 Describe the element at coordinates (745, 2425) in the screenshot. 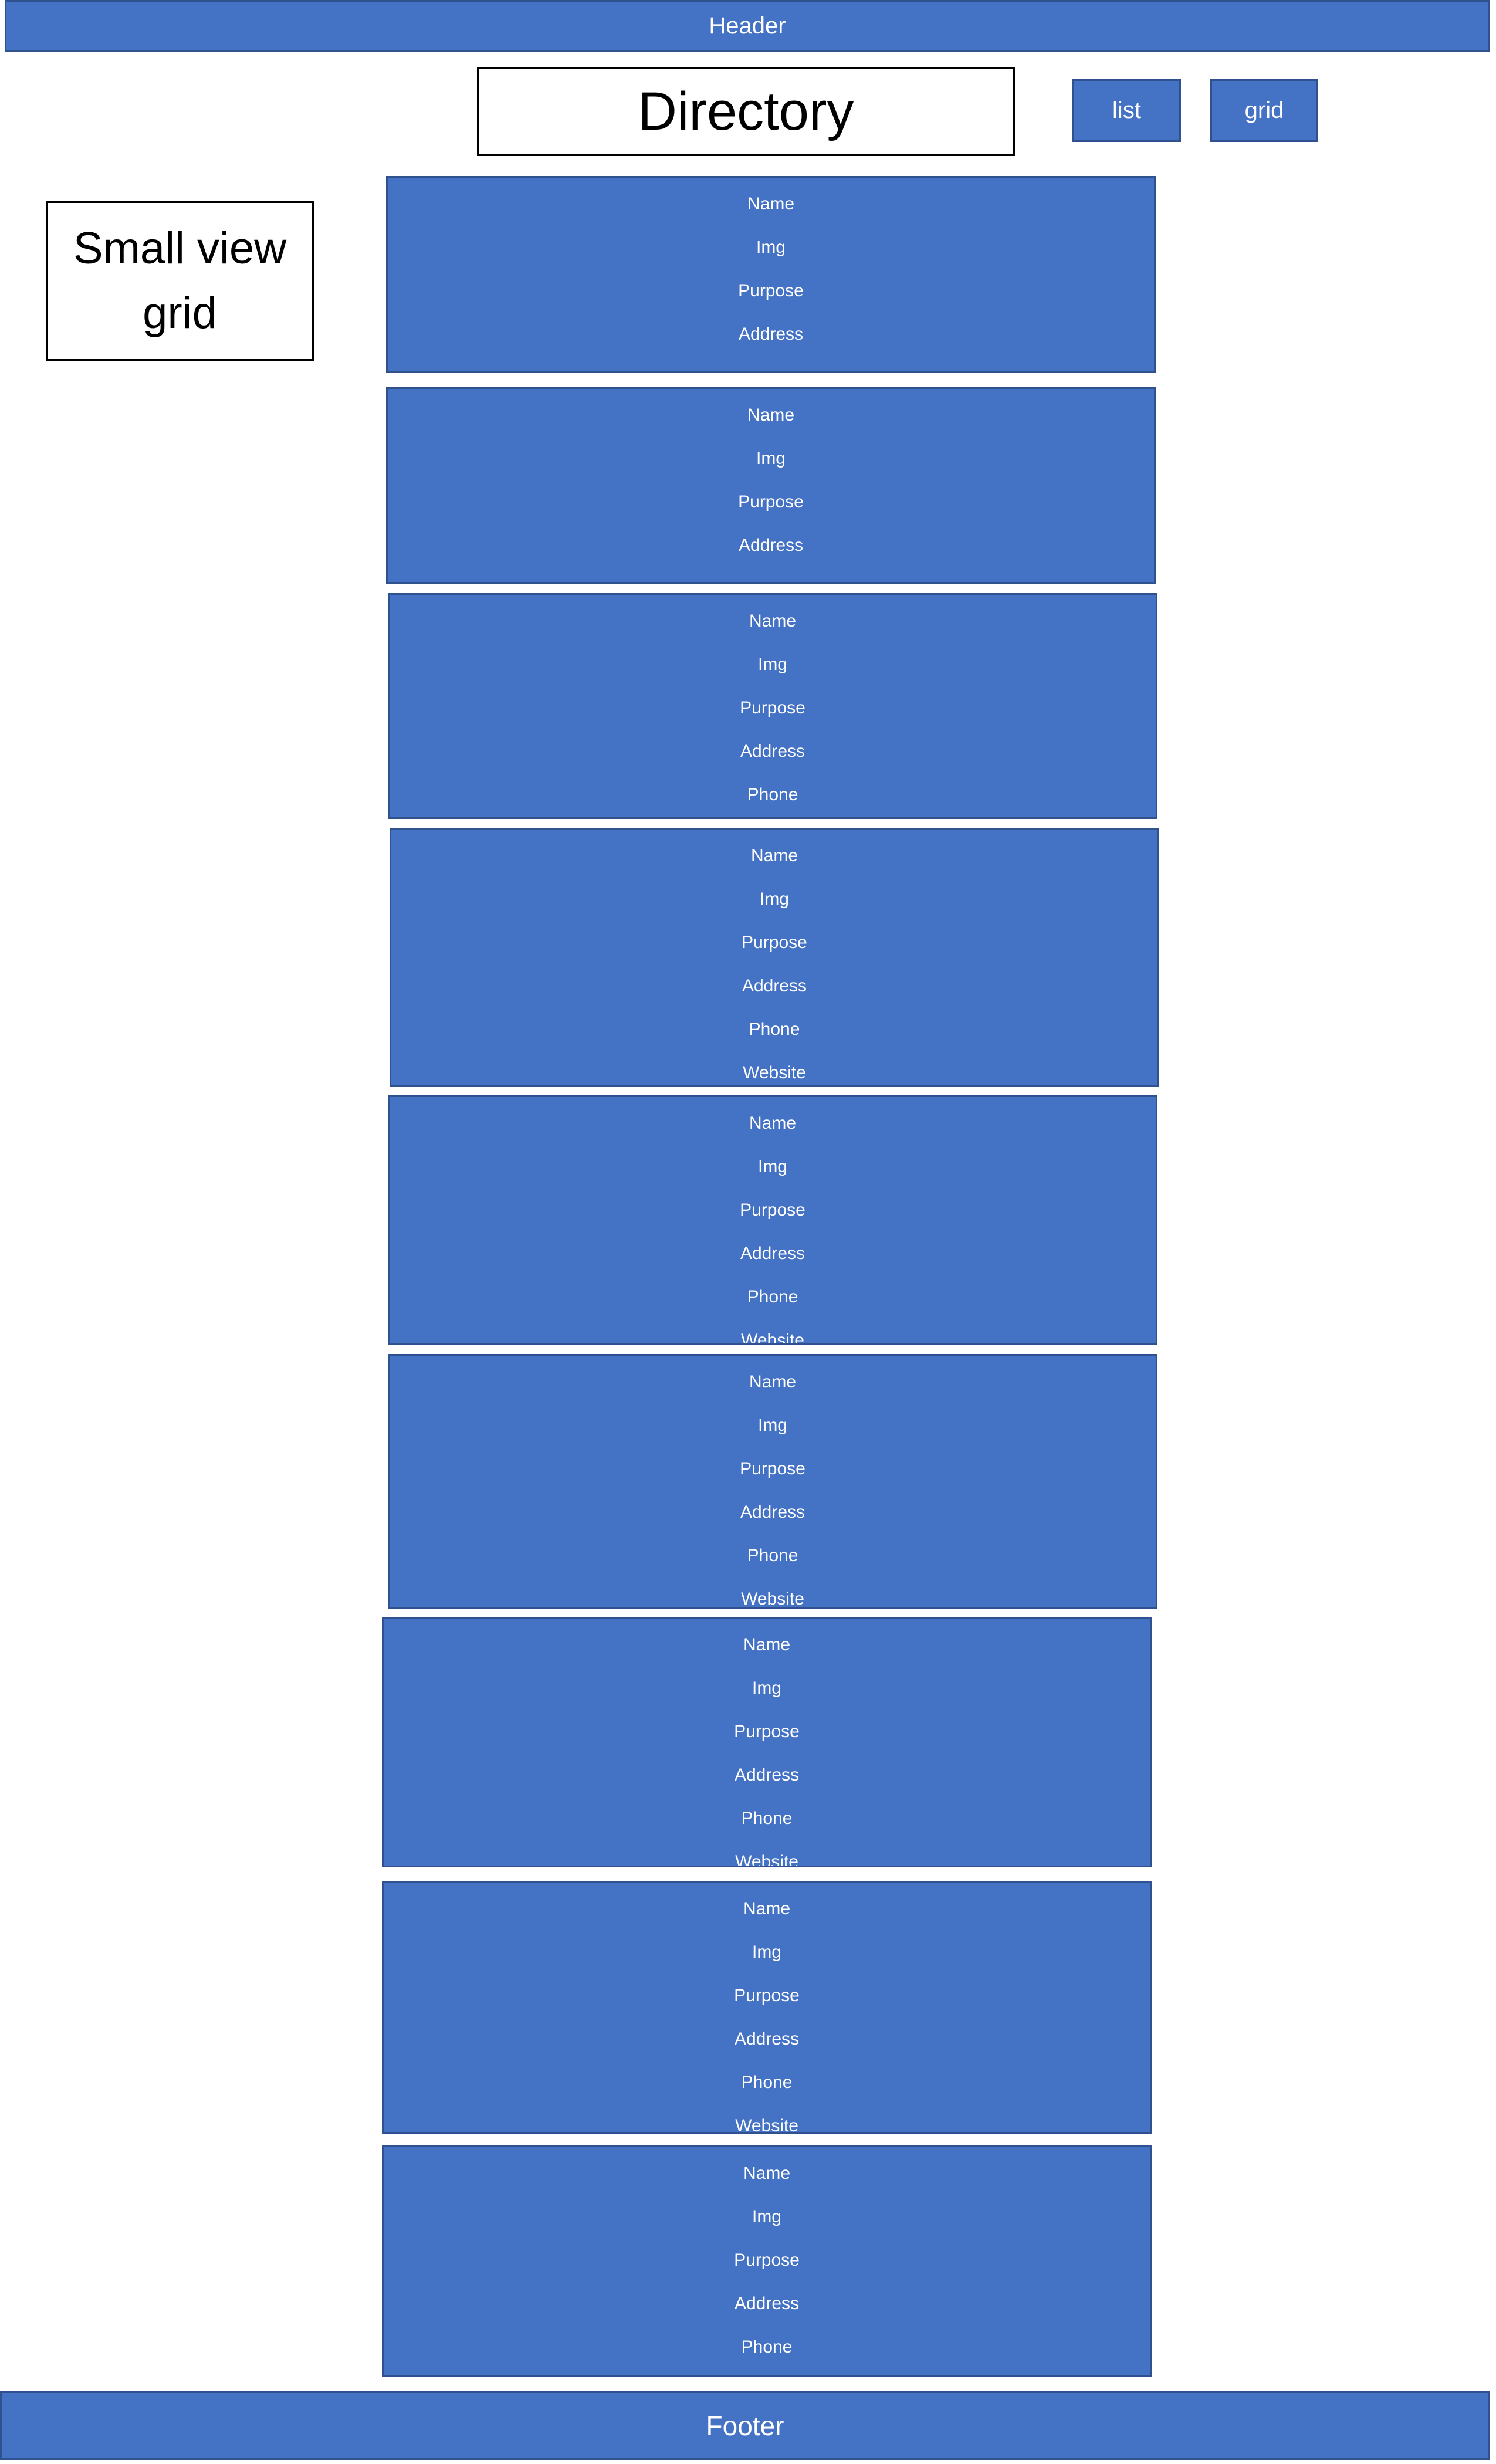

I see `page-footer: Footer` at that location.